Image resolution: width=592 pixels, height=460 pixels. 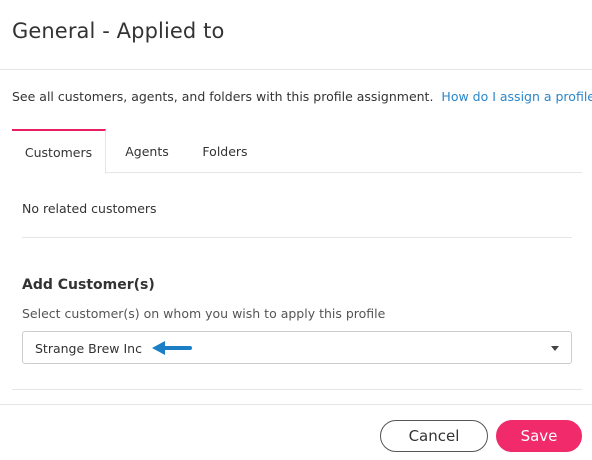 I want to click on empty-state-text: No related customers, so click(x=89, y=208).